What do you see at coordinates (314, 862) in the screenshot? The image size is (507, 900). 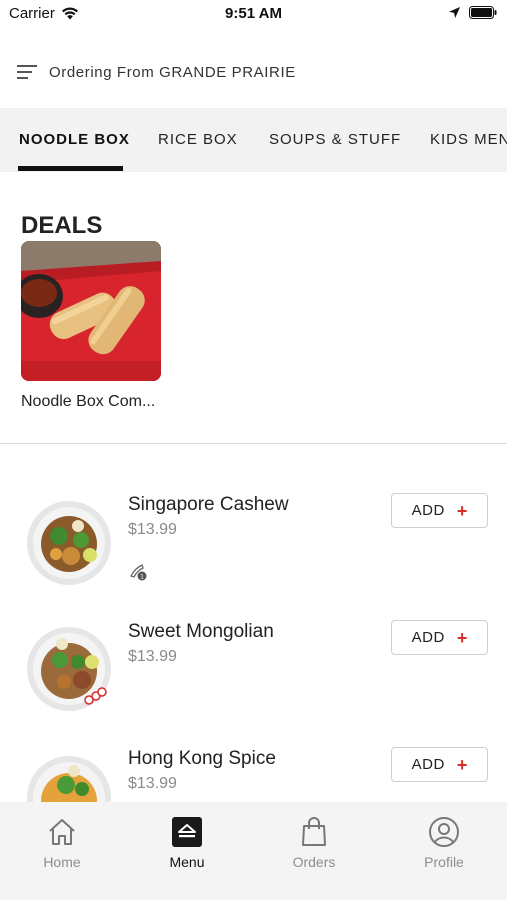 I see `nav-orders-label: Orders` at bounding box center [314, 862].